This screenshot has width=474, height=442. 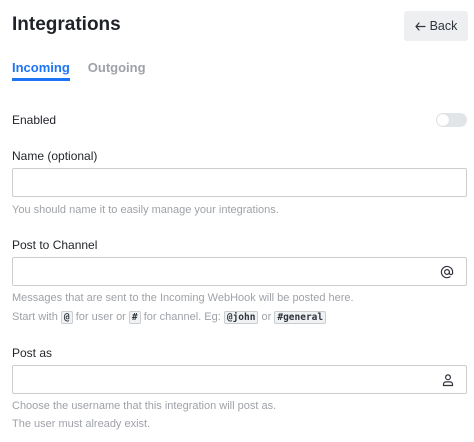 I want to click on hint-text: or, so click(x=266, y=317).